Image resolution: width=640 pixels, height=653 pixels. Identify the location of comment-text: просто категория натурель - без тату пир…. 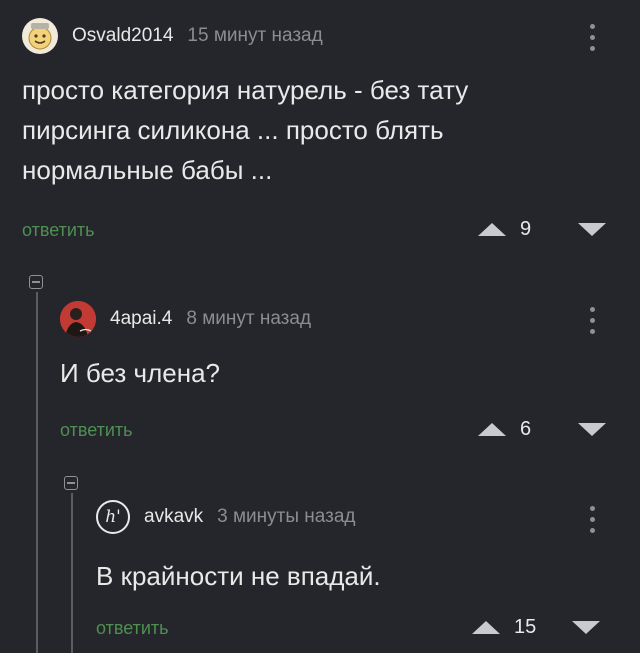
(245, 130).